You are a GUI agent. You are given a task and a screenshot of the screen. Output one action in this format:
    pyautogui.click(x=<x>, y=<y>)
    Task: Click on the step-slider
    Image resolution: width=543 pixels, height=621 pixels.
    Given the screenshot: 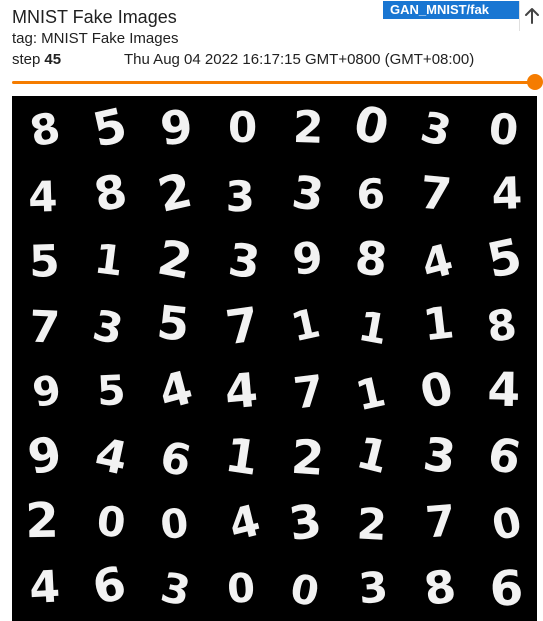 What is the action you would take?
    pyautogui.click(x=277, y=82)
    